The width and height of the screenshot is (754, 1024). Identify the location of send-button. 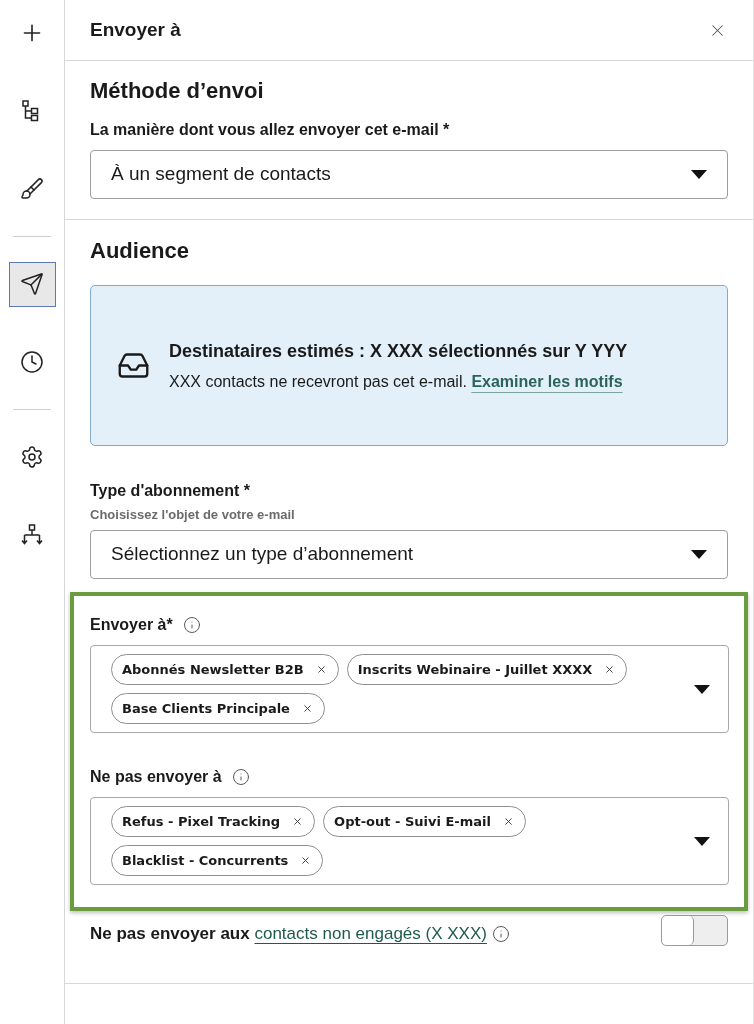
(32, 284).